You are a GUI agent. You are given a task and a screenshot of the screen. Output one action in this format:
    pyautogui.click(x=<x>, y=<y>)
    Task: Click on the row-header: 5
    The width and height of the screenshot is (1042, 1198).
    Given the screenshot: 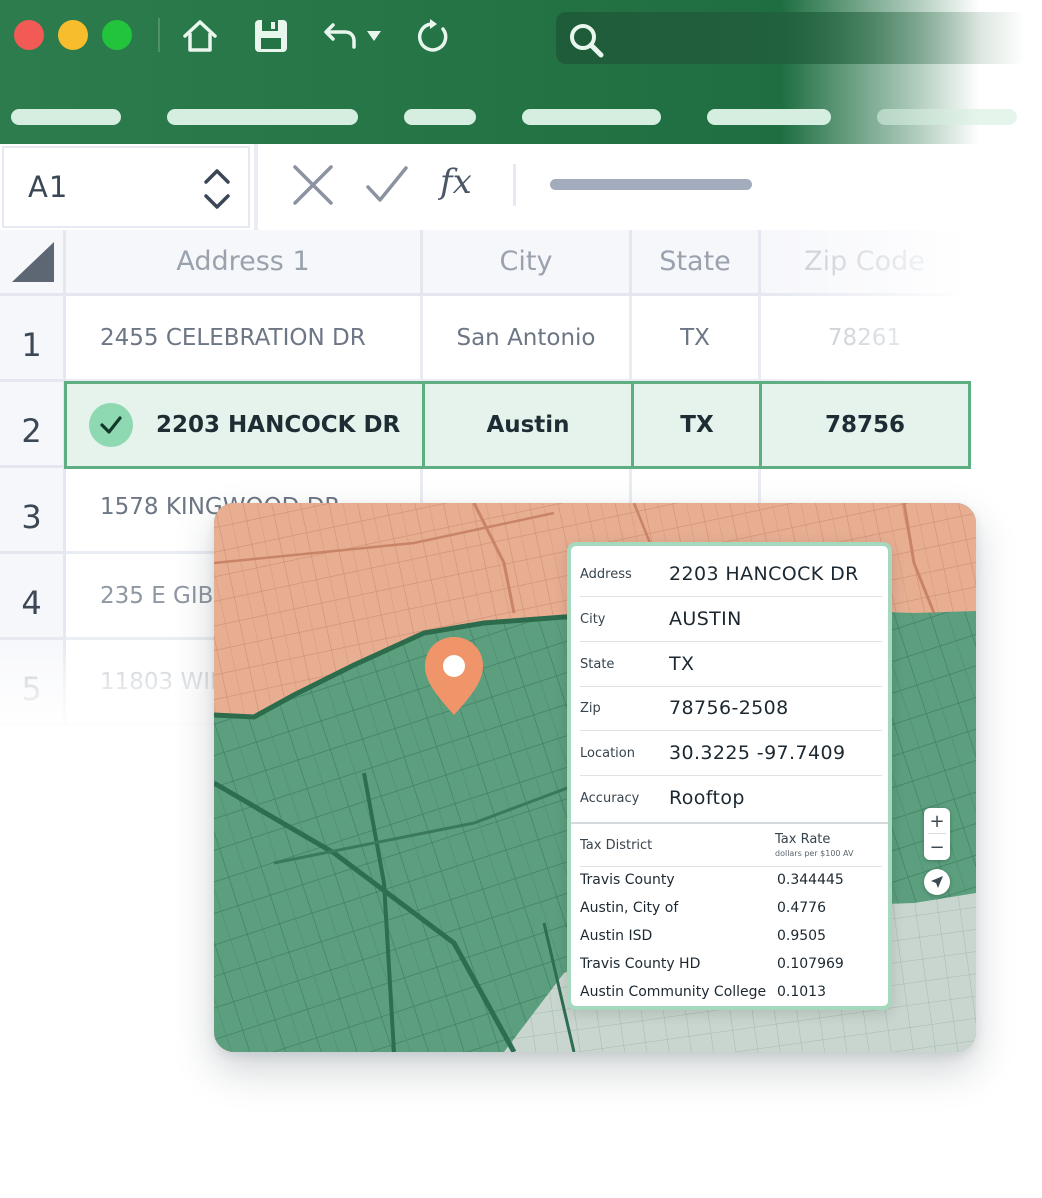 What is the action you would take?
    pyautogui.click(x=33, y=683)
    